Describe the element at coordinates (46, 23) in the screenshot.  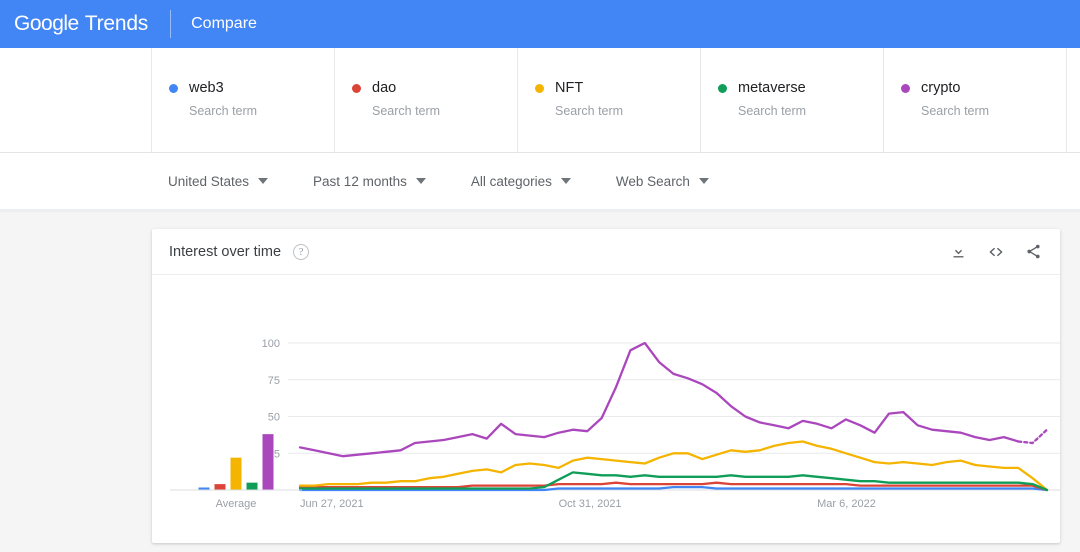
I see `logo-google-text: Google` at that location.